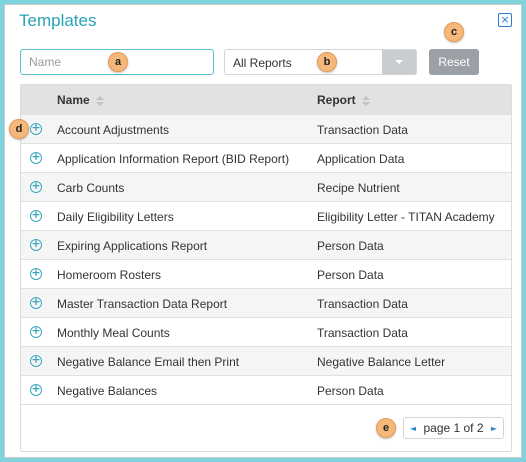  What do you see at coordinates (494, 428) in the screenshot?
I see `next-page-icon: ►` at bounding box center [494, 428].